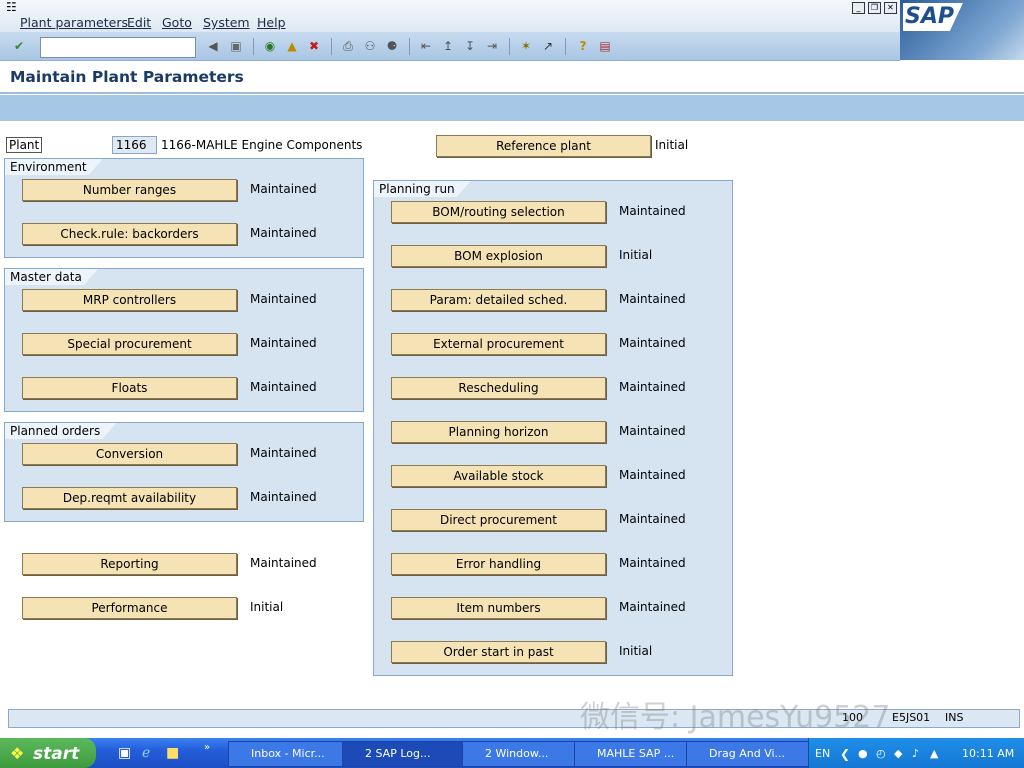 This screenshot has height=768, width=1024. Describe the element at coordinates (172, 753) in the screenshot. I see `quicklaunch-folder-icon: ■` at that location.